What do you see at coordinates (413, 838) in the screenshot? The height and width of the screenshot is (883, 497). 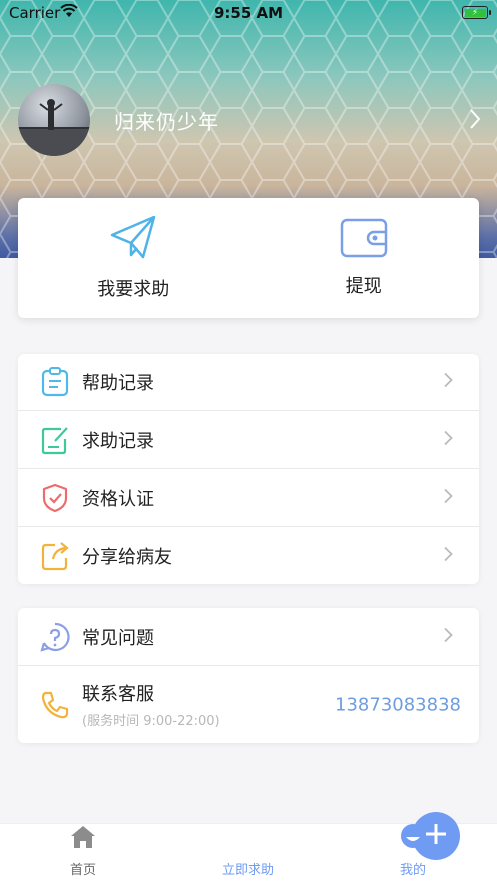 I see `user-face-icon` at bounding box center [413, 838].